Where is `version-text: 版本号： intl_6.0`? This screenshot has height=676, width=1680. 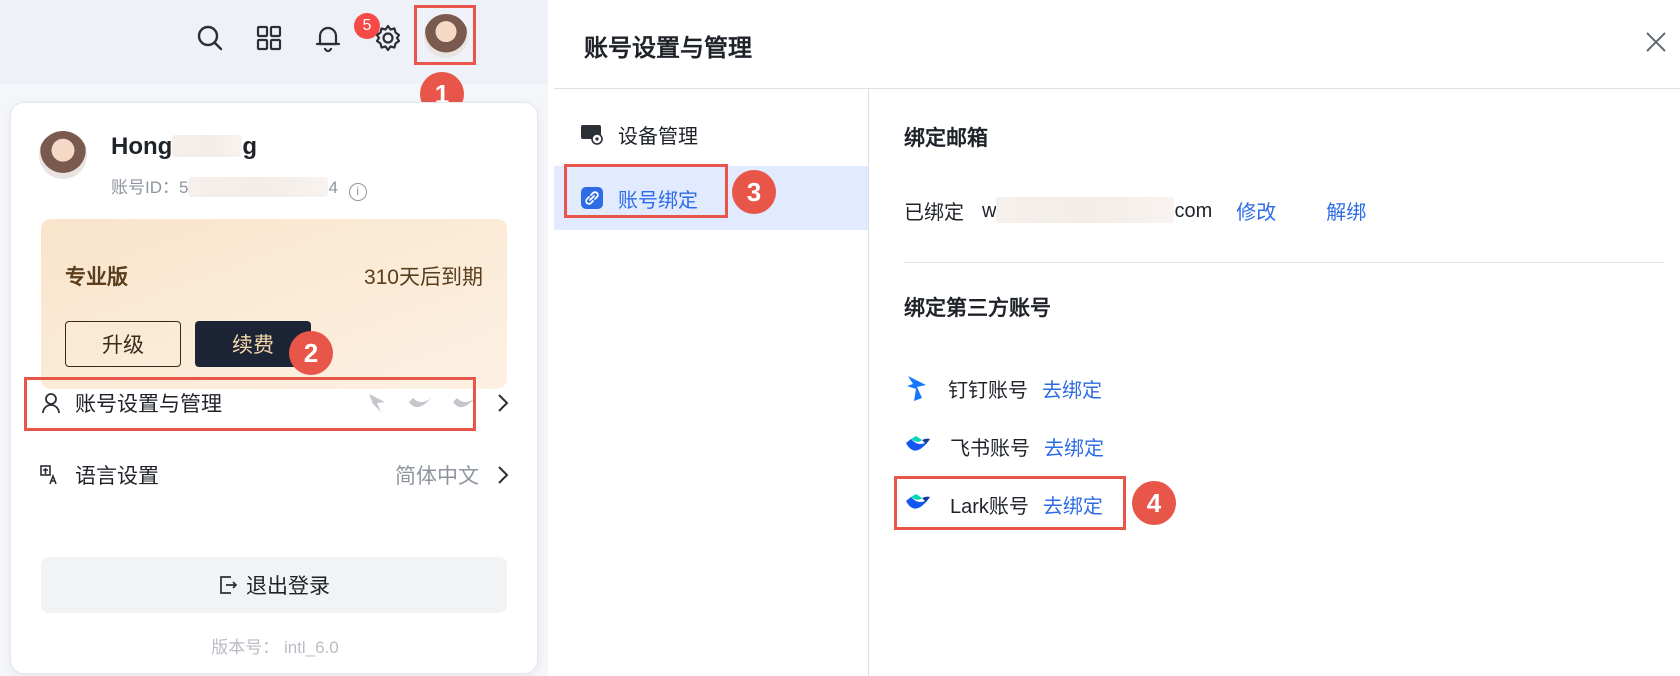
version-text: 版本号： intl_6.0 is located at coordinates (275, 647).